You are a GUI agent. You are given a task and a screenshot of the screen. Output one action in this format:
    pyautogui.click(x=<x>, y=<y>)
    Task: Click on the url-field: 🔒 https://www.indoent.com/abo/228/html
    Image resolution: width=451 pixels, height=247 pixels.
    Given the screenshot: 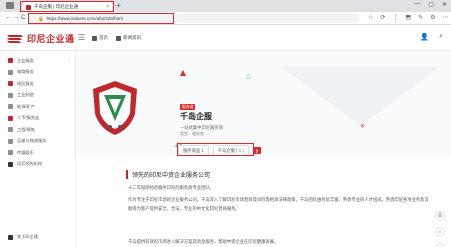 What is the action you would take?
    pyautogui.click(x=195, y=18)
    